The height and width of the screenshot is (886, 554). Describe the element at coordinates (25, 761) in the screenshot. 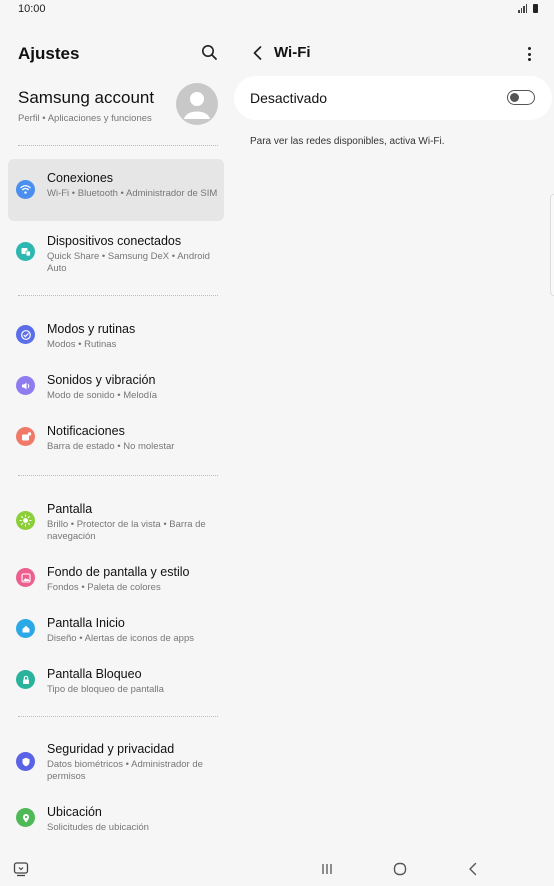

I see `shield-icon` at that location.